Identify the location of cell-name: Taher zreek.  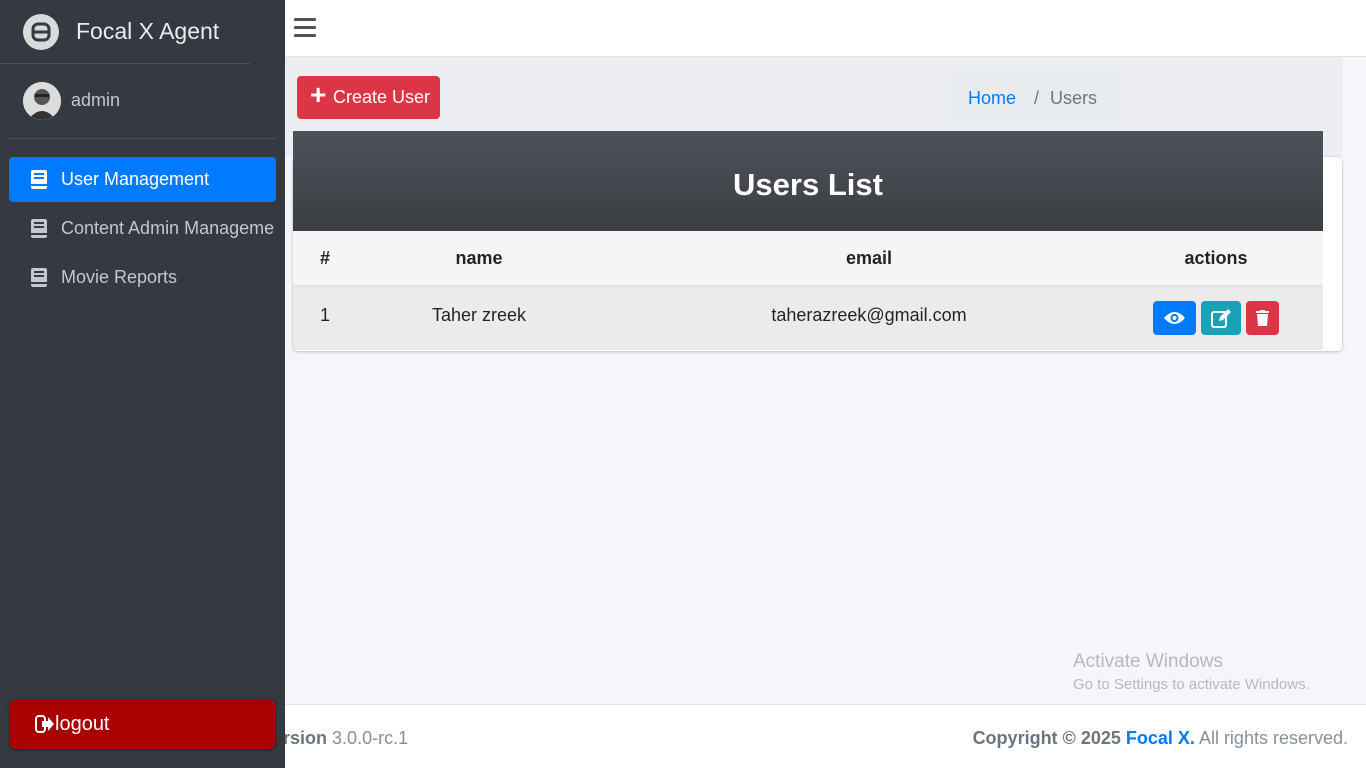
(479, 315).